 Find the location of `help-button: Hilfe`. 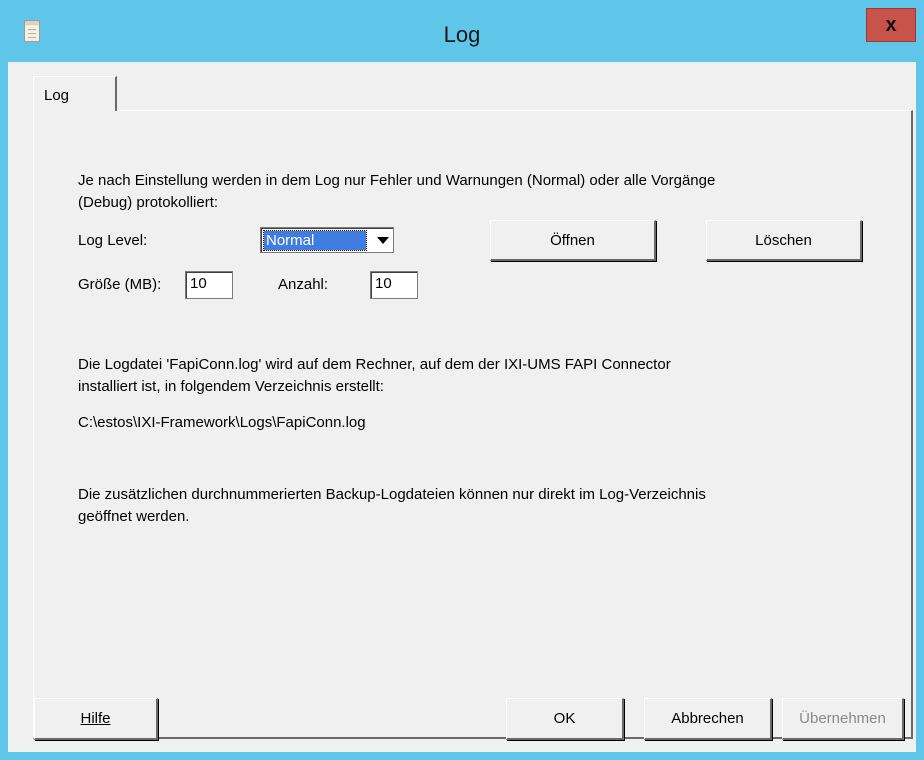

help-button: Hilfe is located at coordinates (96, 719).